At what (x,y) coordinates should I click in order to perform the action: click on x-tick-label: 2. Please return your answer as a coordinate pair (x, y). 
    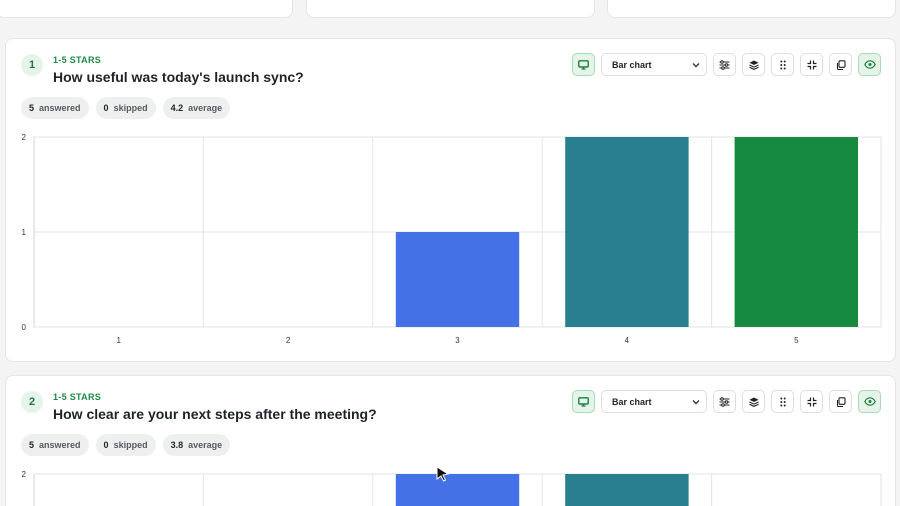
    Looking at the image, I should click on (288, 340).